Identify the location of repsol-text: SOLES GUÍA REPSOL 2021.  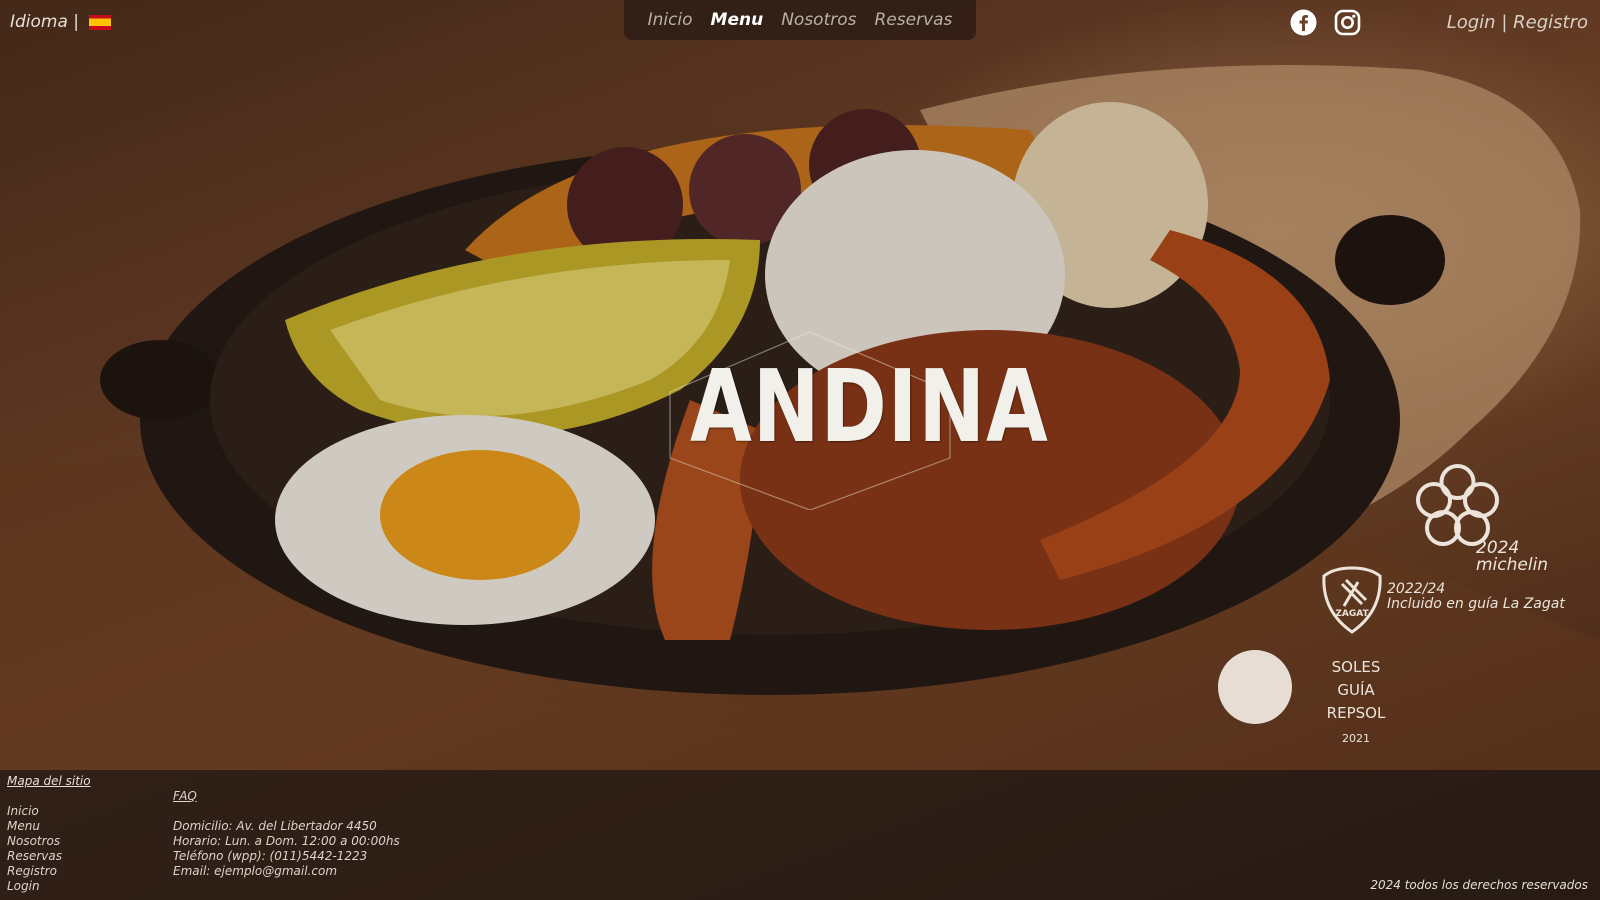
(1356, 703).